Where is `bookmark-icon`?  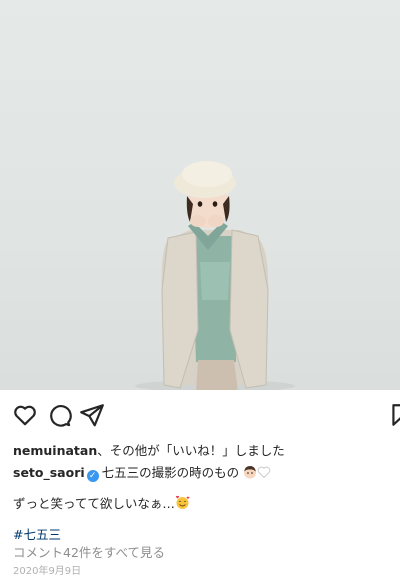
bookmark-icon is located at coordinates (394, 415).